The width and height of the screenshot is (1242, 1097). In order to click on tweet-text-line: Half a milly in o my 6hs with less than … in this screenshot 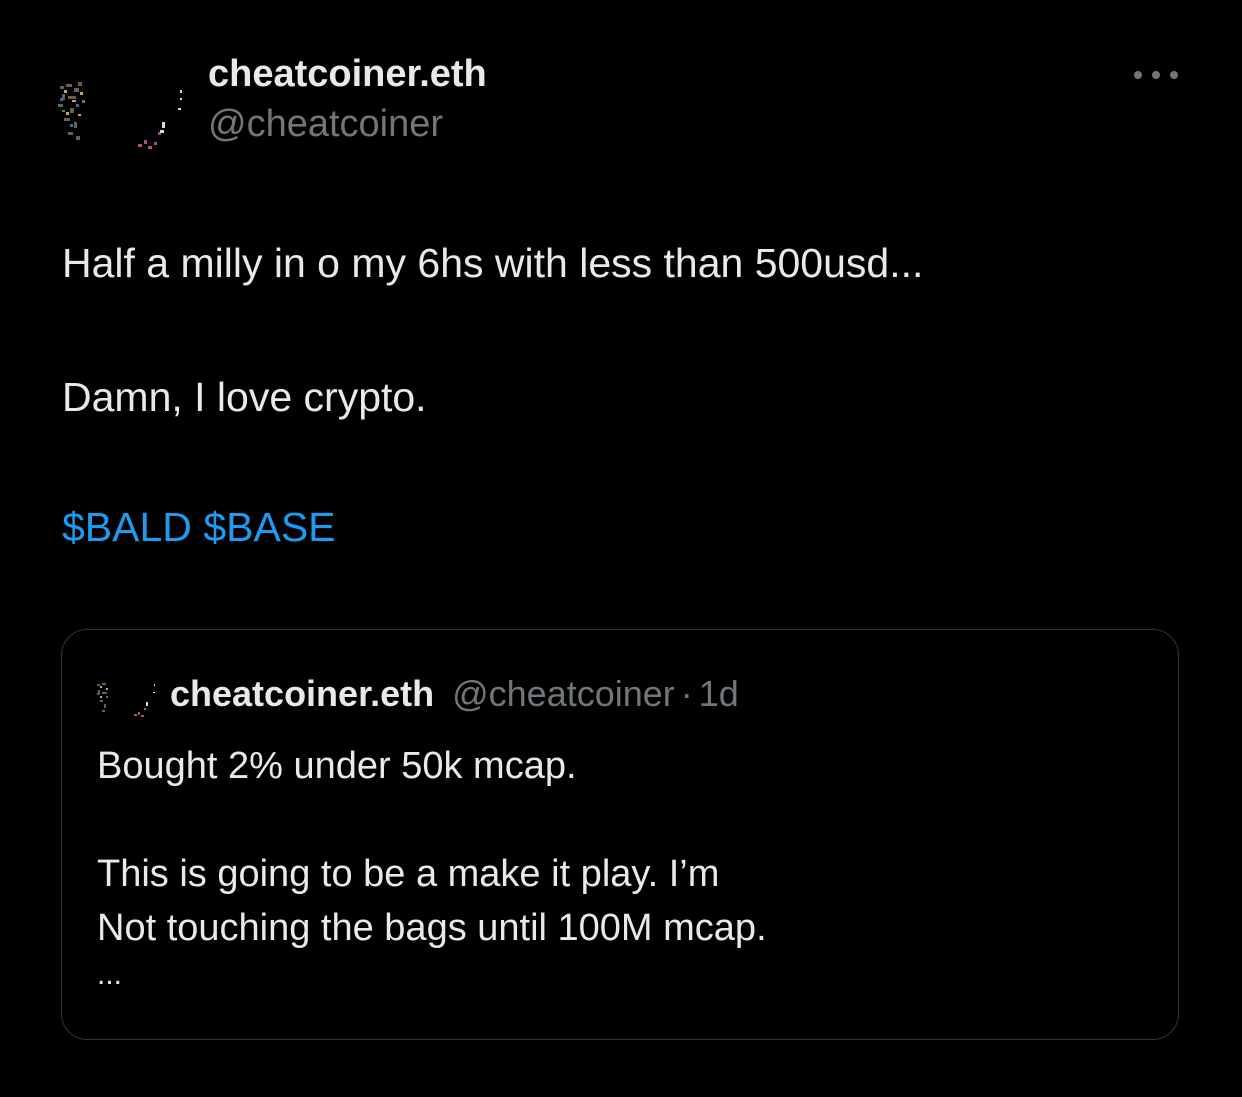, I will do `click(493, 263)`.